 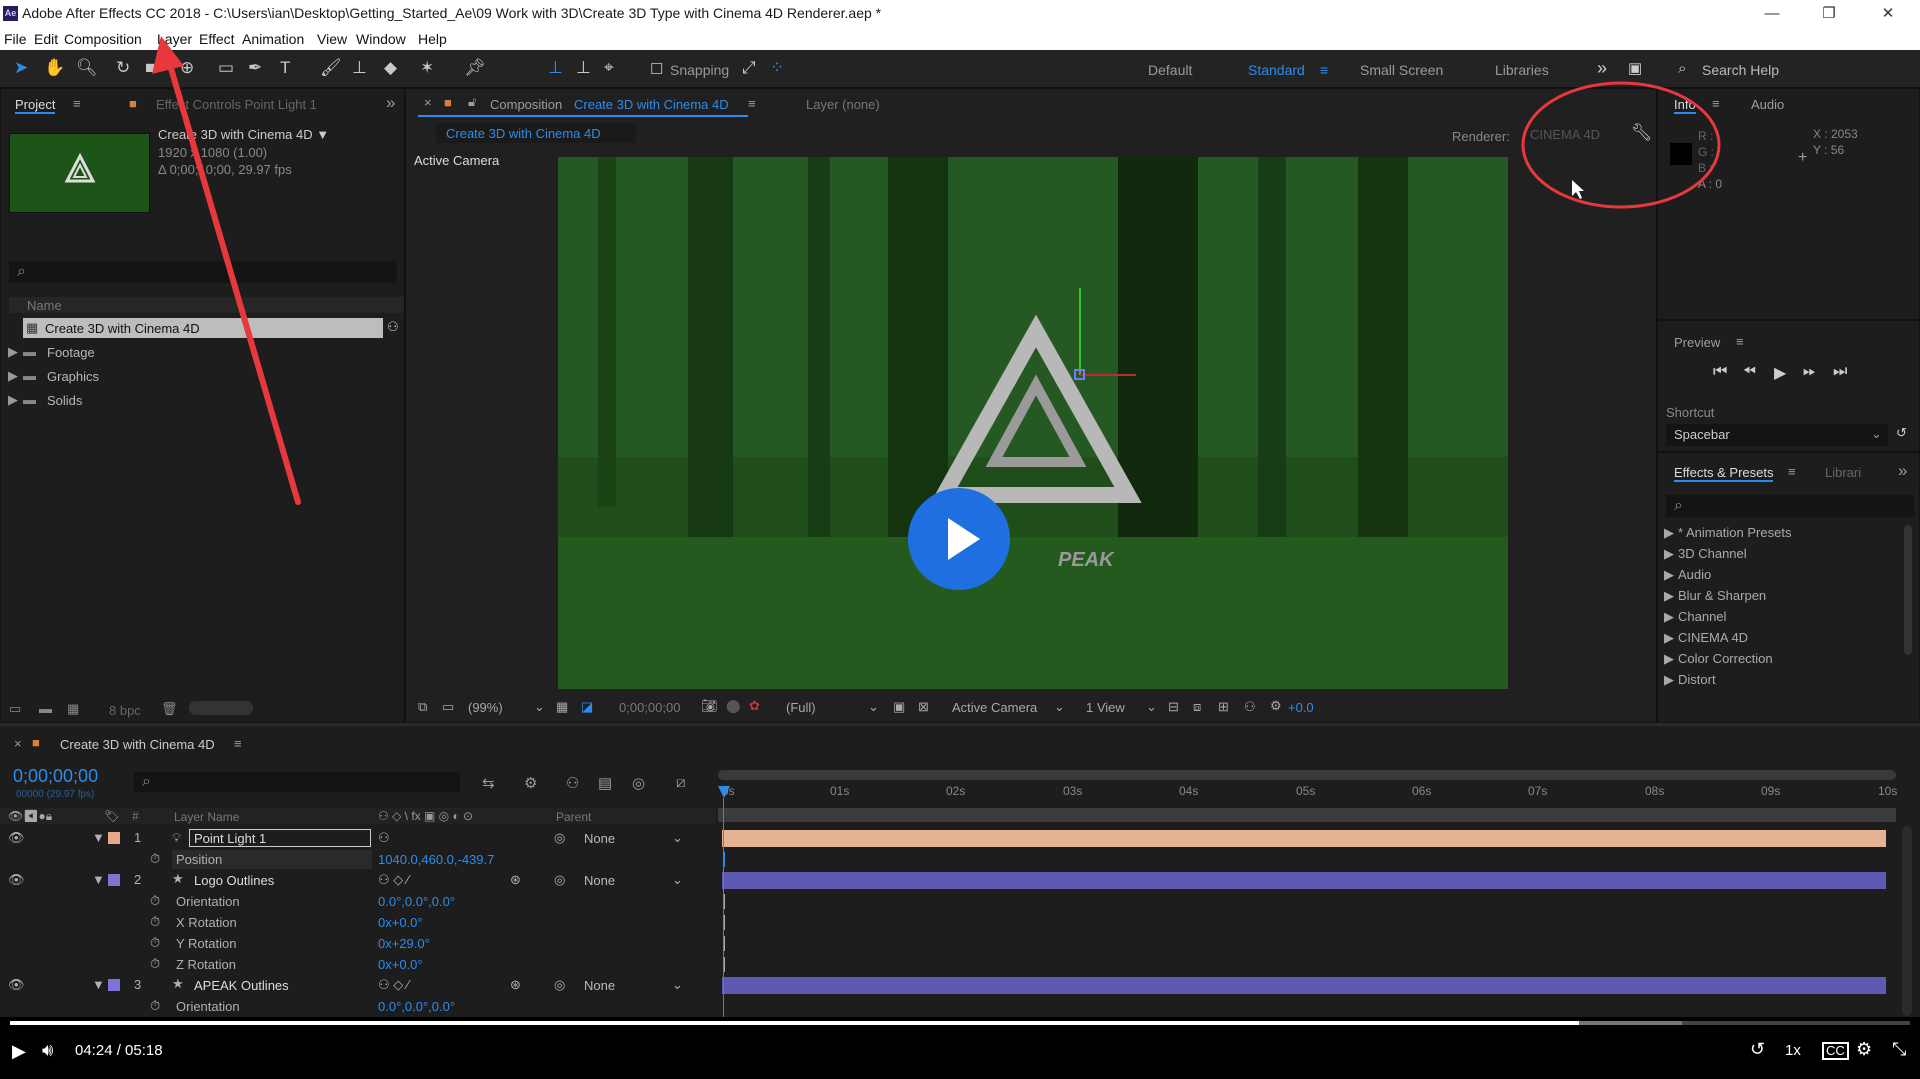 I want to click on menu-file: File, so click(x=15, y=39).